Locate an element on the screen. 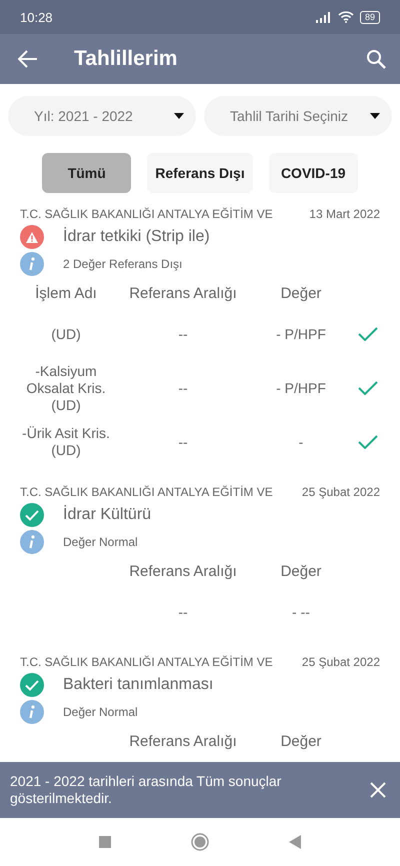  back-nav-icon is located at coordinates (295, 842).